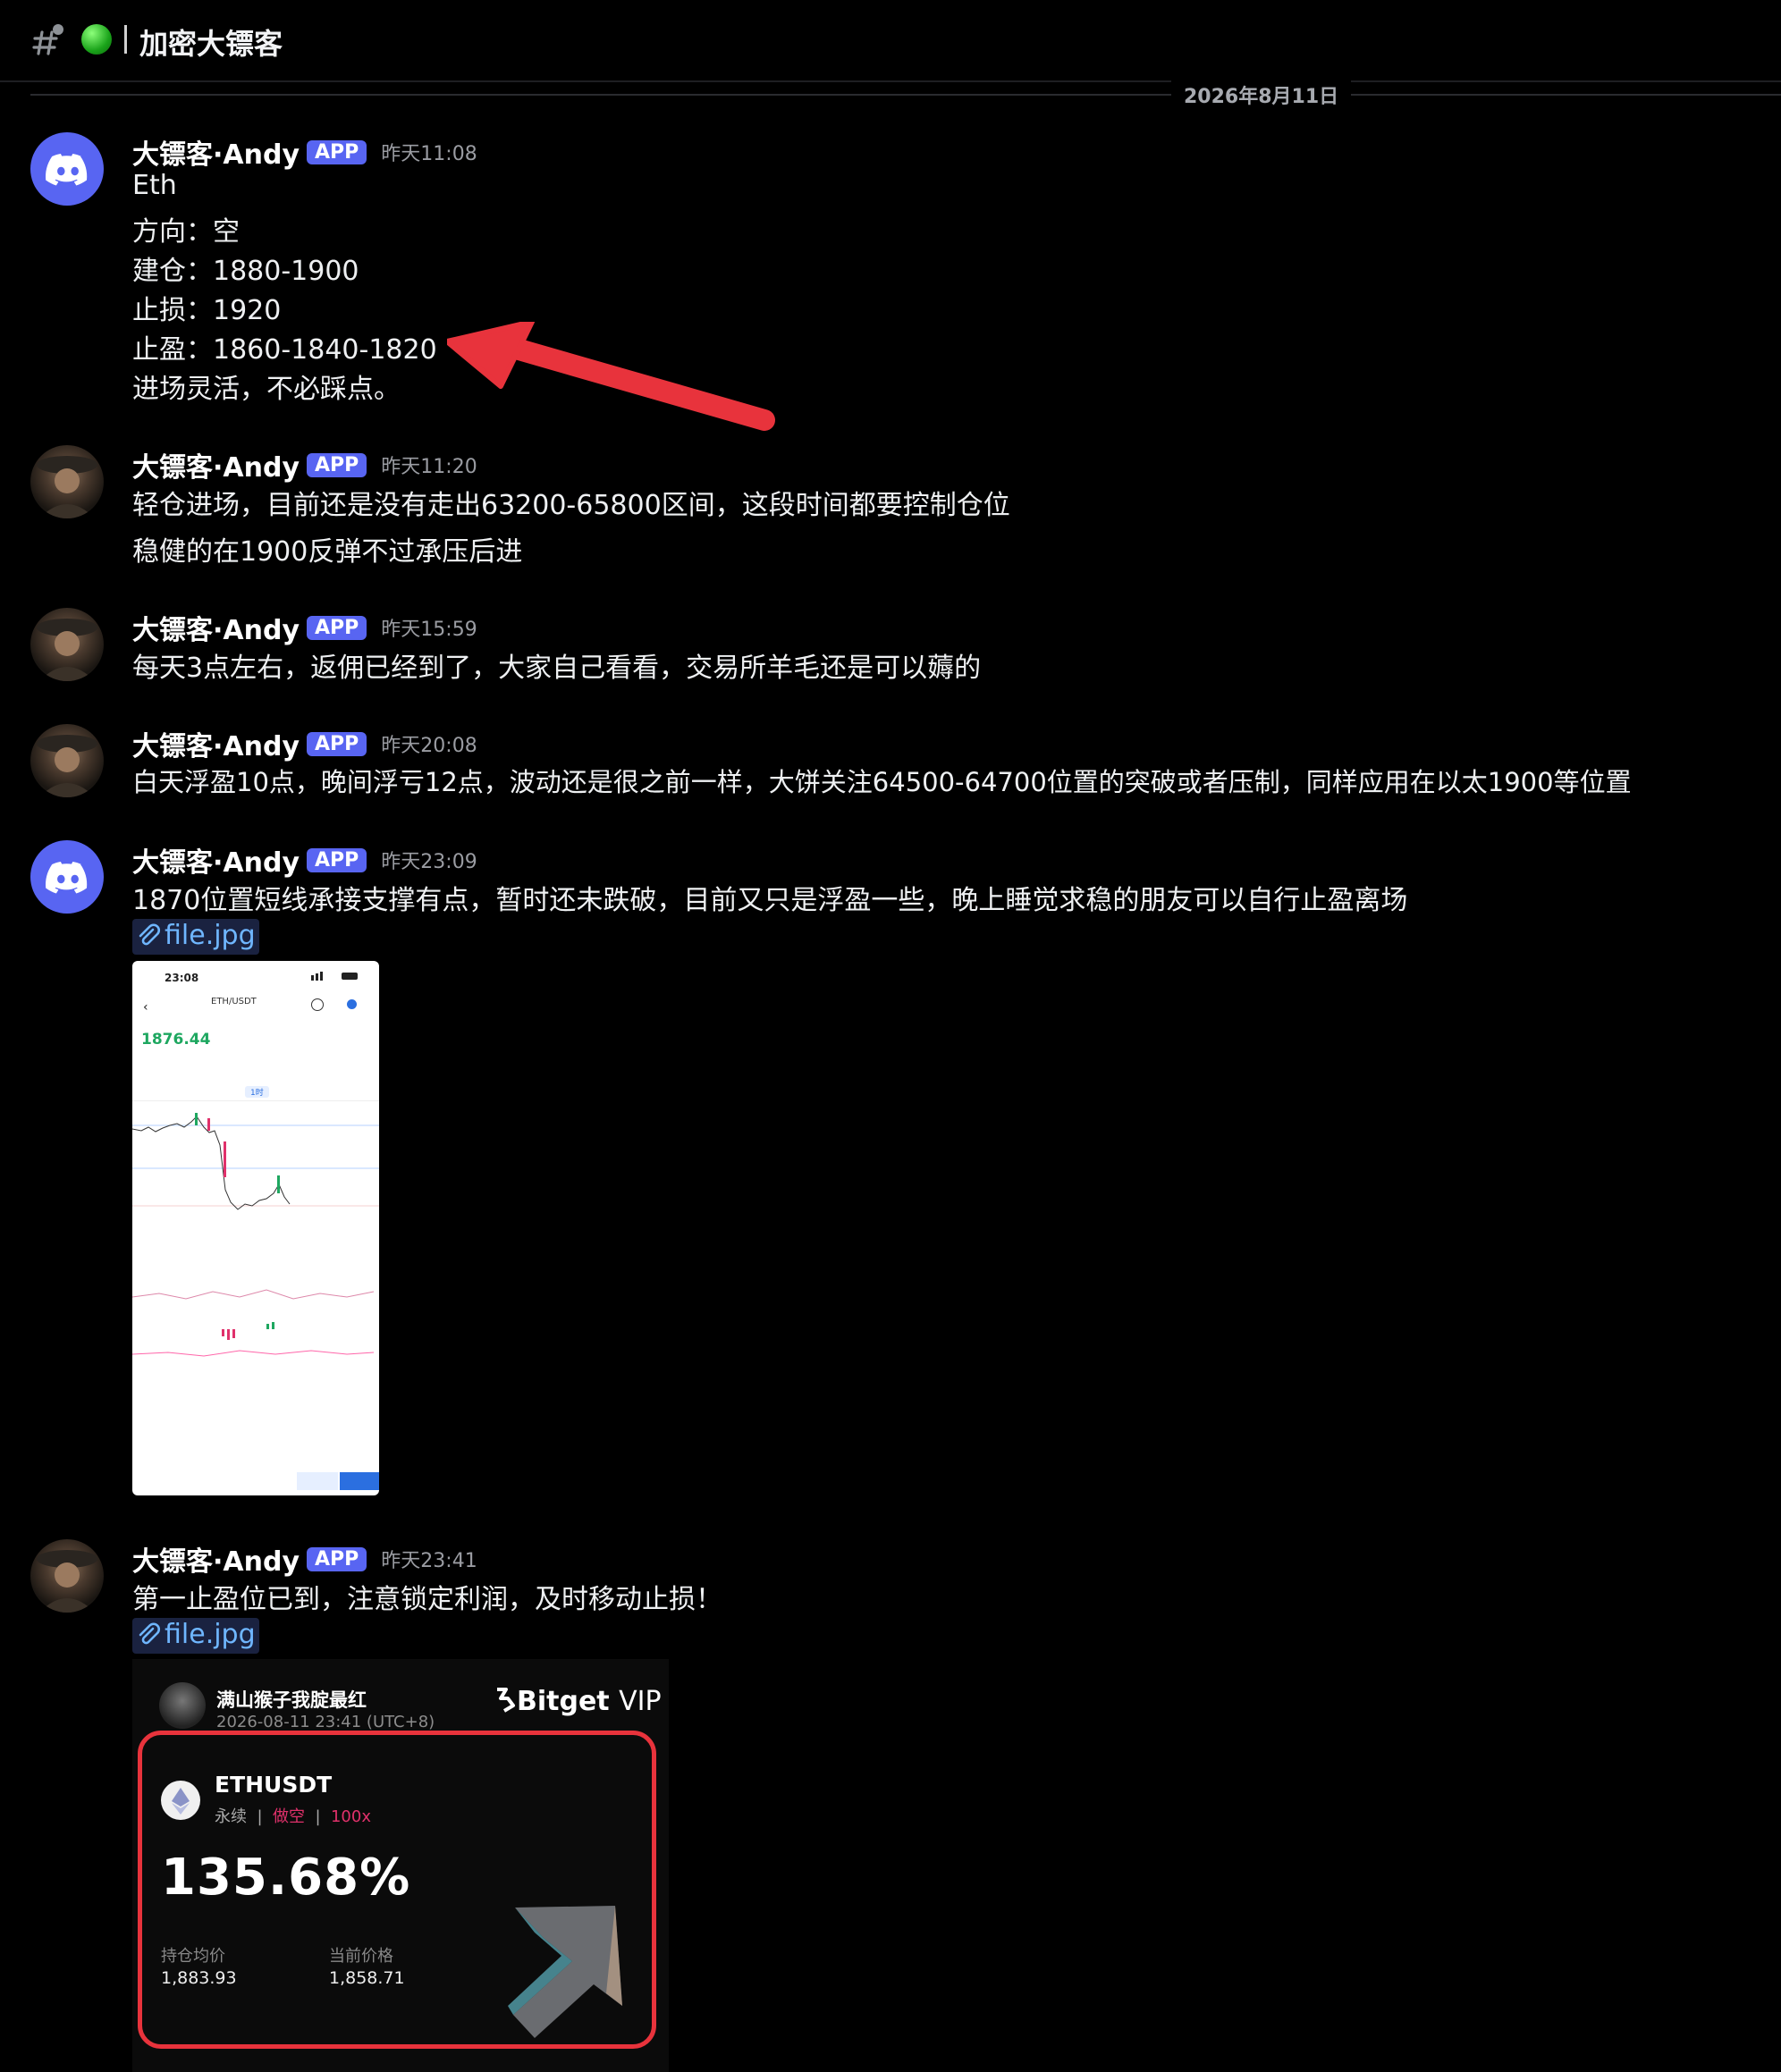 The height and width of the screenshot is (2072, 1781). I want to click on message-line: 止损：1920, so click(207, 311).